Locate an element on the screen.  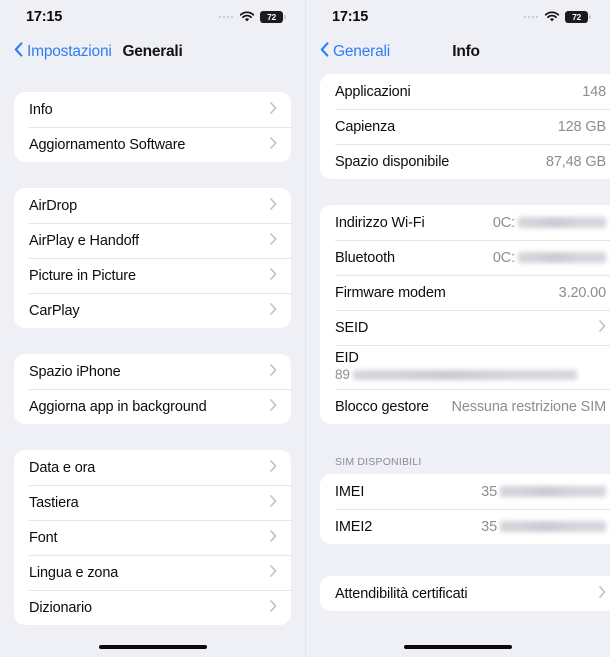
row-label: EID is located at coordinates (347, 358).